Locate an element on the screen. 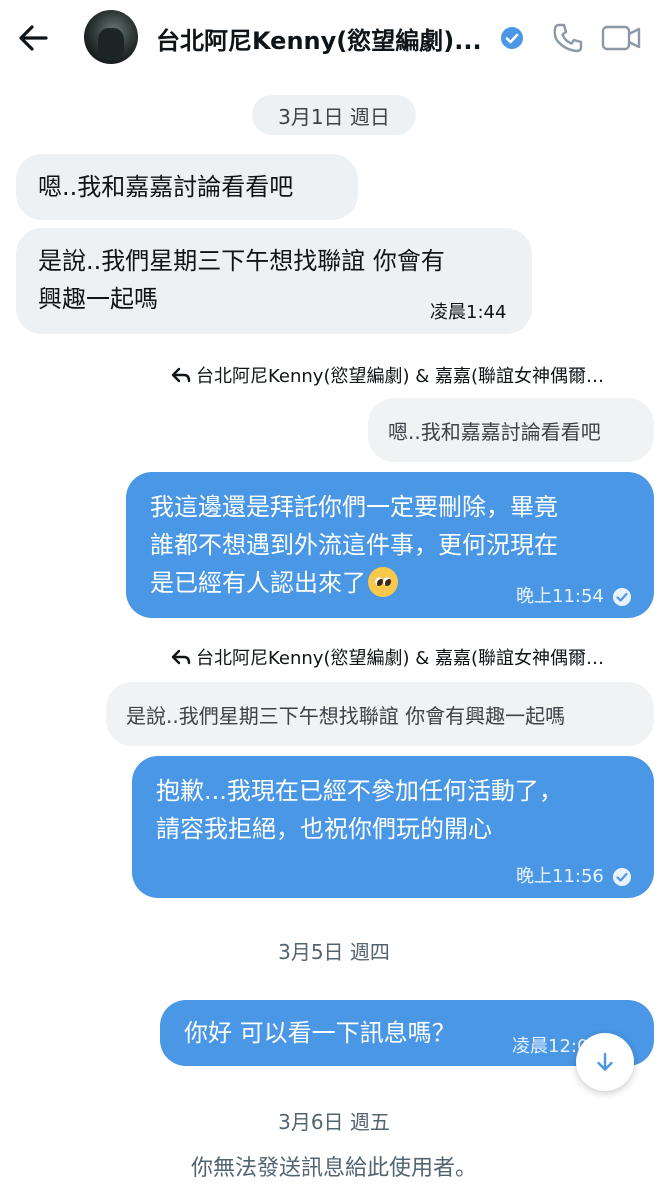 The height and width of the screenshot is (1200, 668). video-call-icon is located at coordinates (621, 38).